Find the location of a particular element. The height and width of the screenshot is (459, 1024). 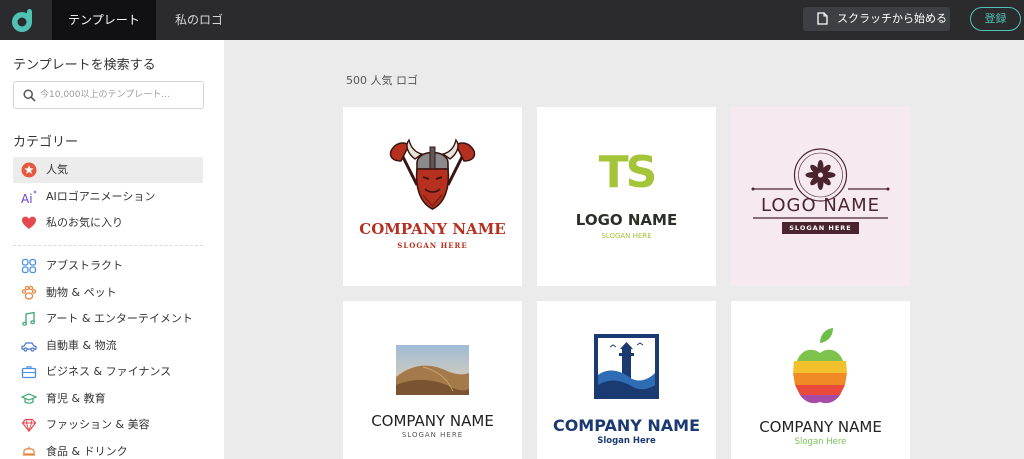

music-note-icon is located at coordinates (29, 318).